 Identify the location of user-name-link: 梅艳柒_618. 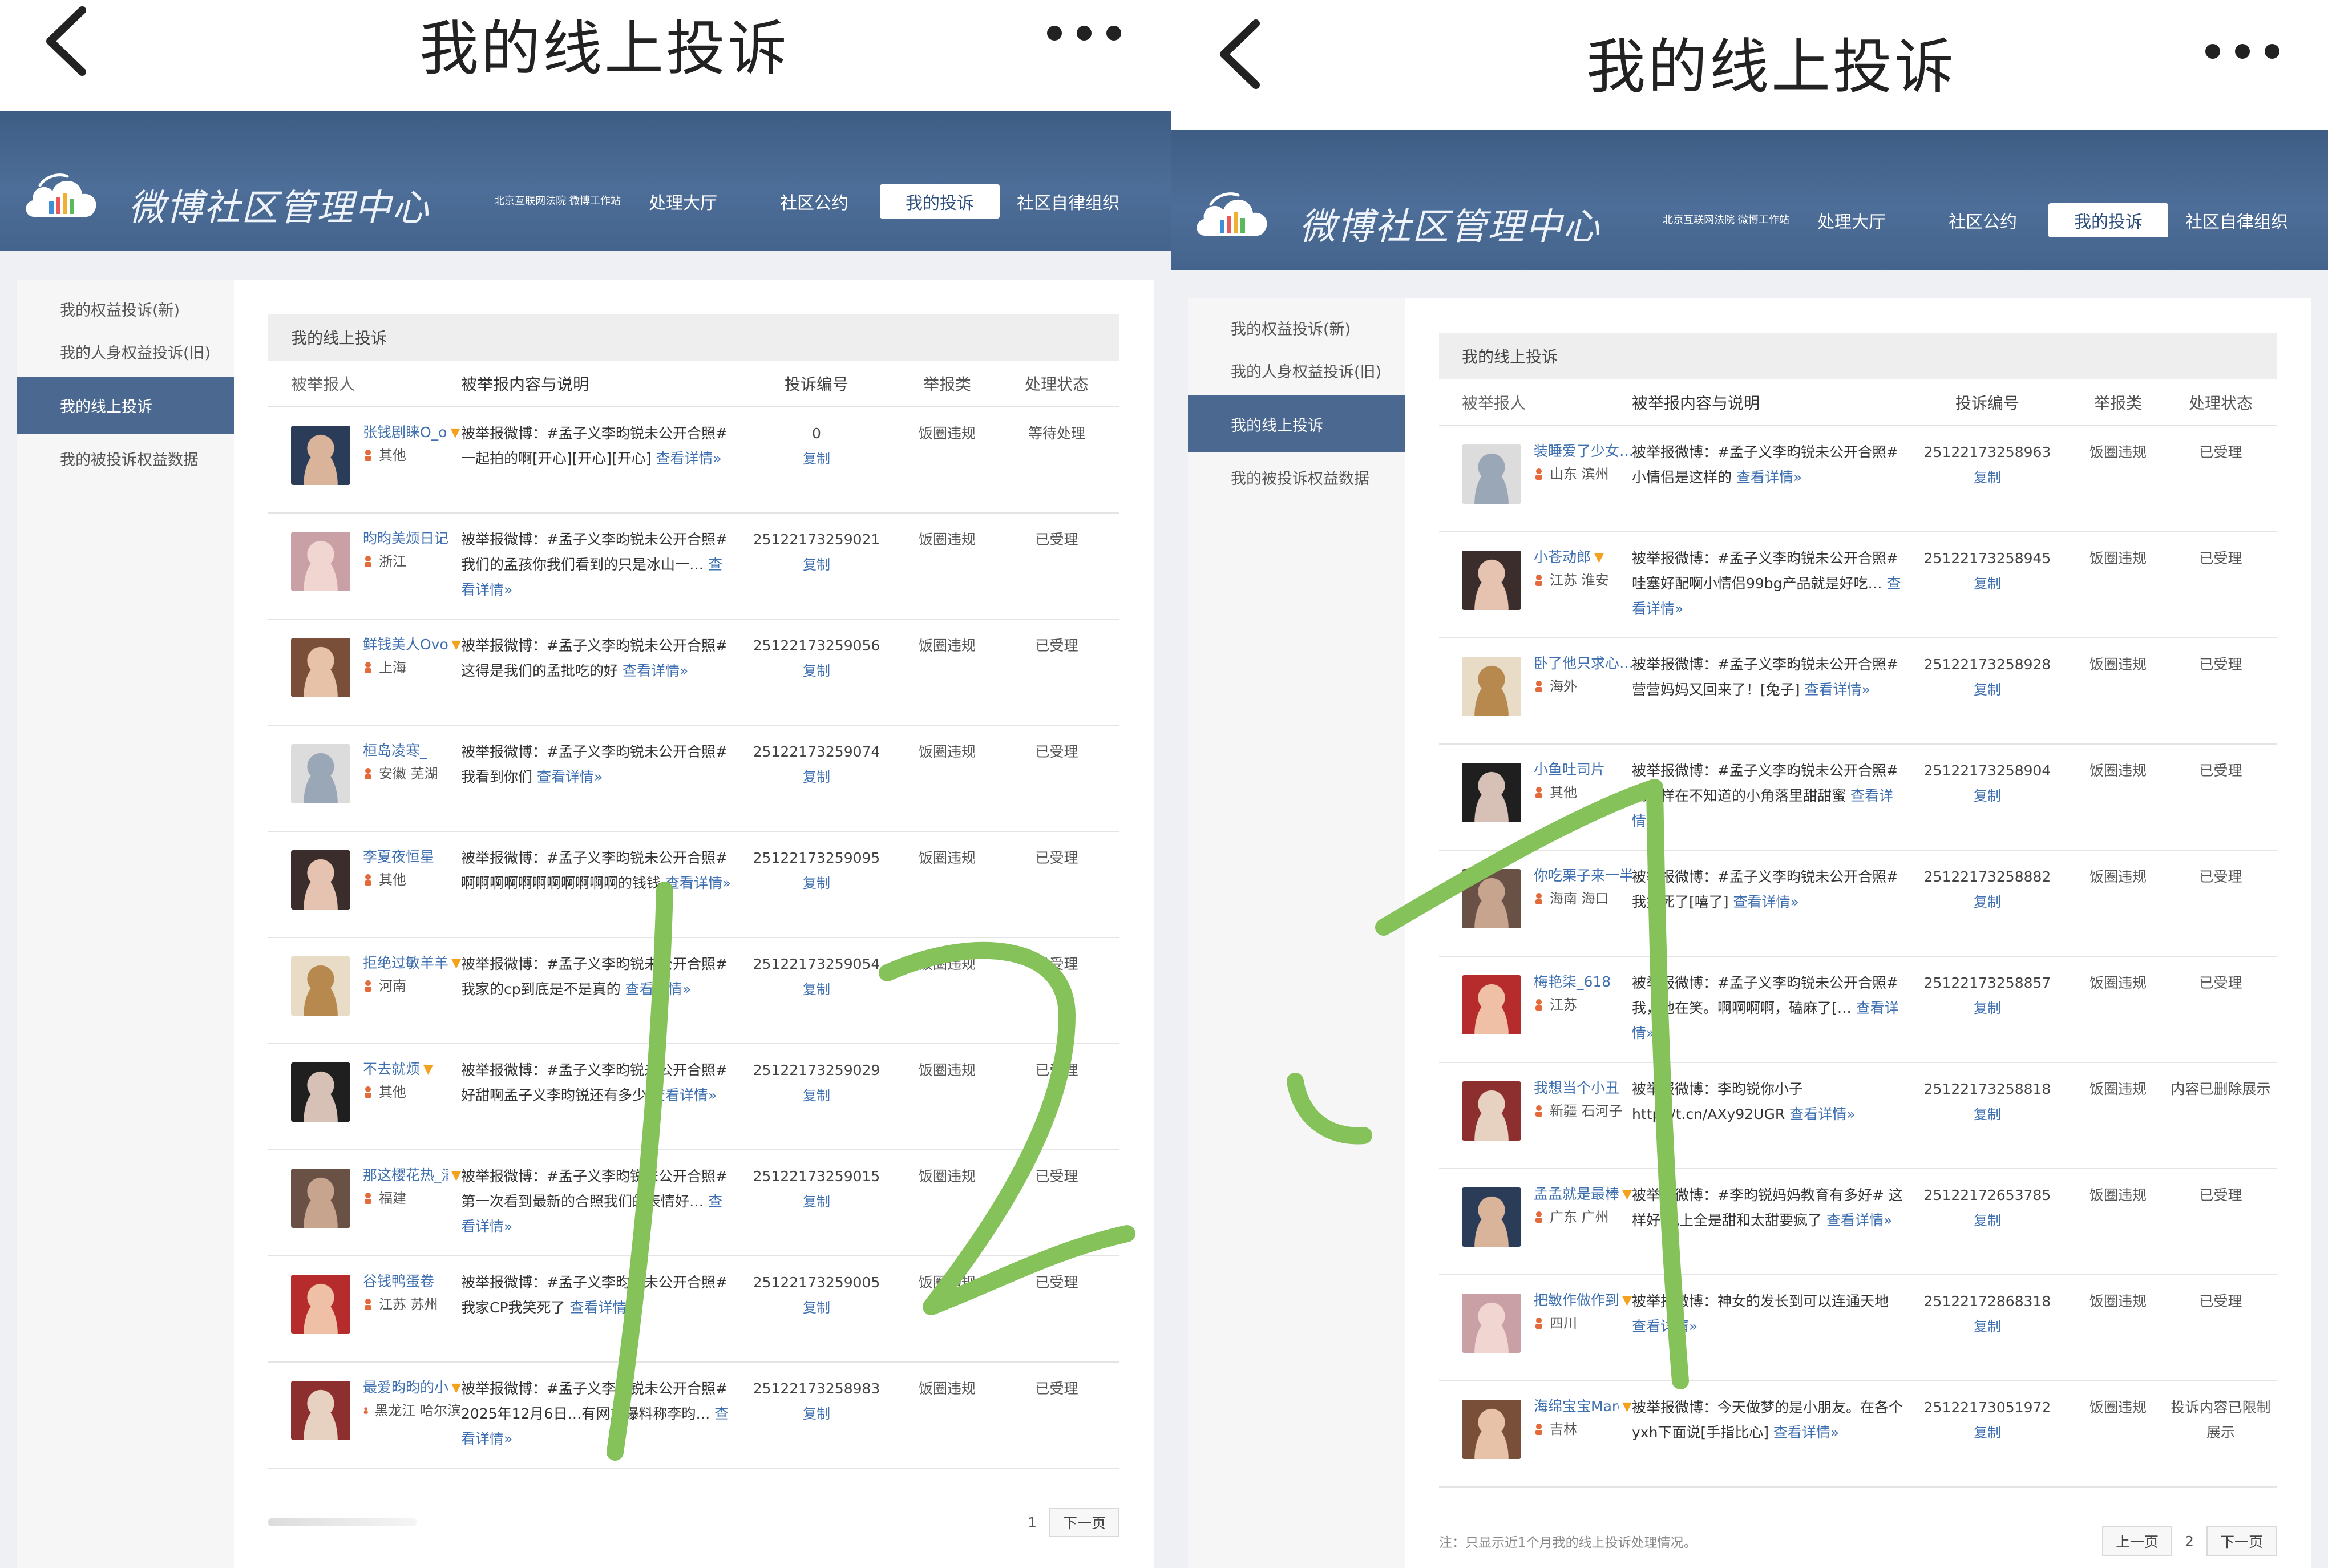
(1572, 982).